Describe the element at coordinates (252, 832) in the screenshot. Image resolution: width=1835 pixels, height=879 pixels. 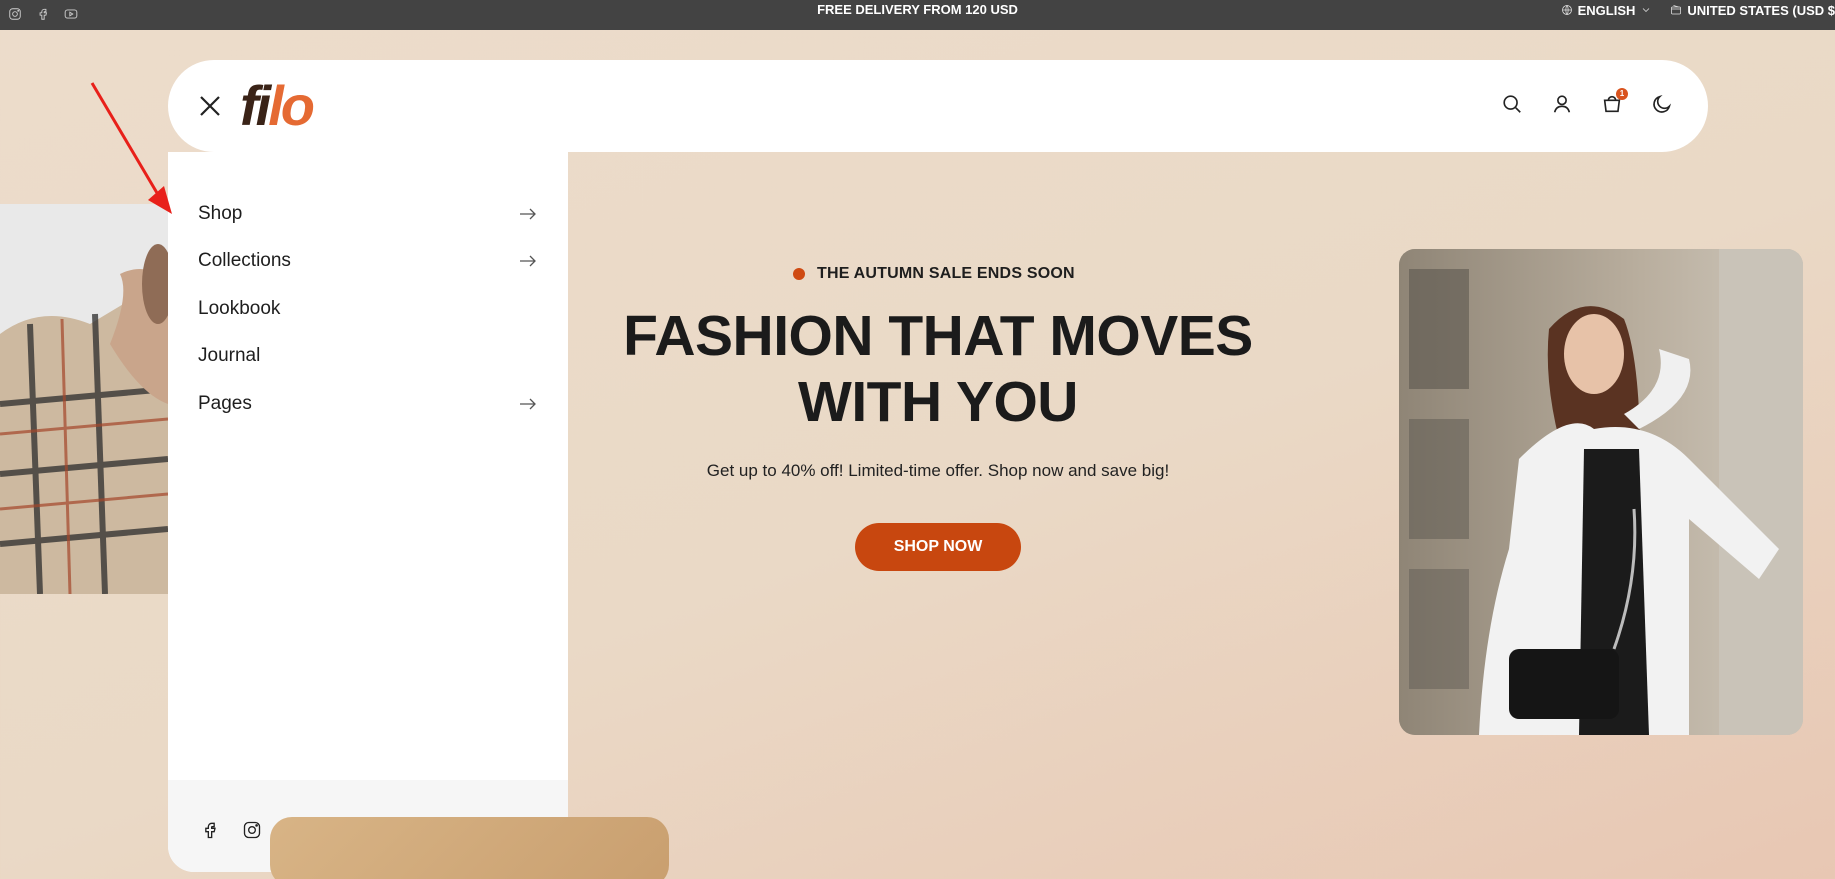
I see `instagram-icon` at that location.